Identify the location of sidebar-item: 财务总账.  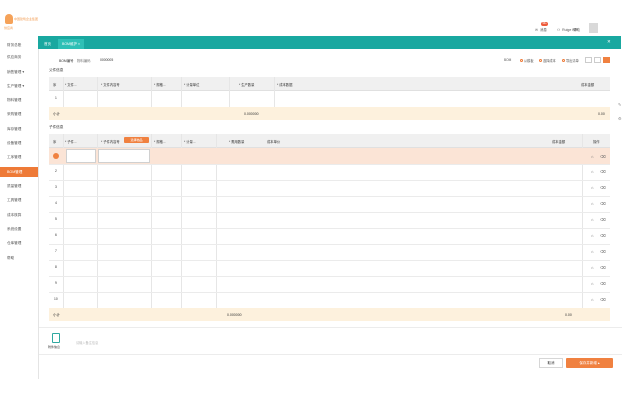
(19, 45).